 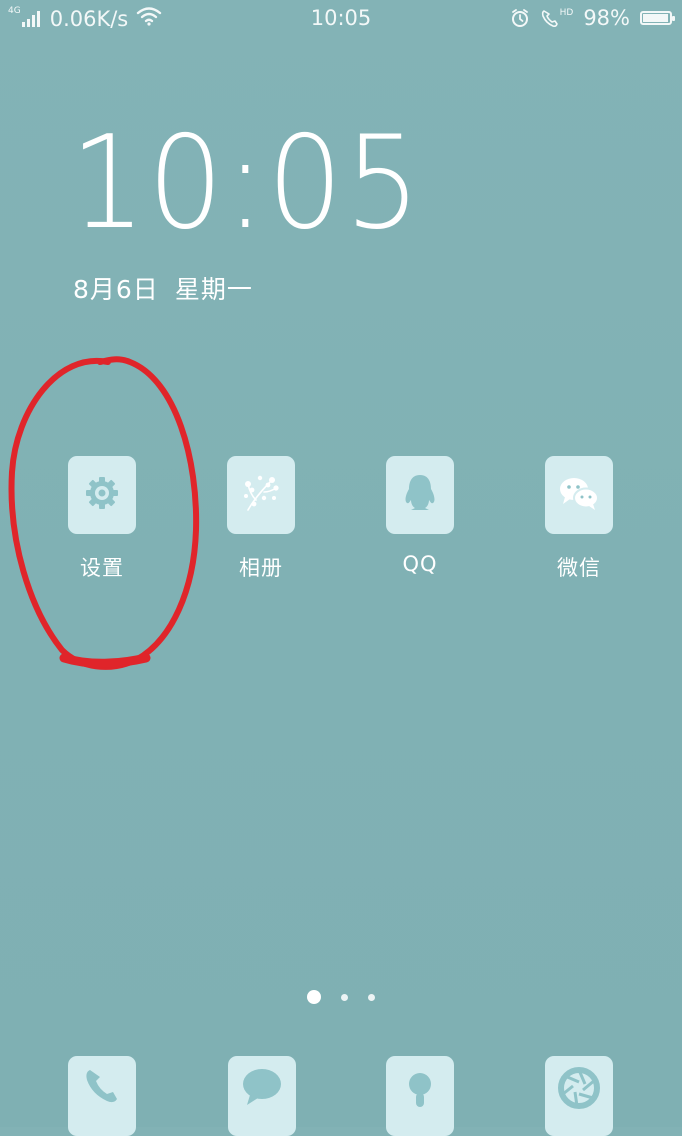 I want to click on battery-level, so click(x=656, y=18).